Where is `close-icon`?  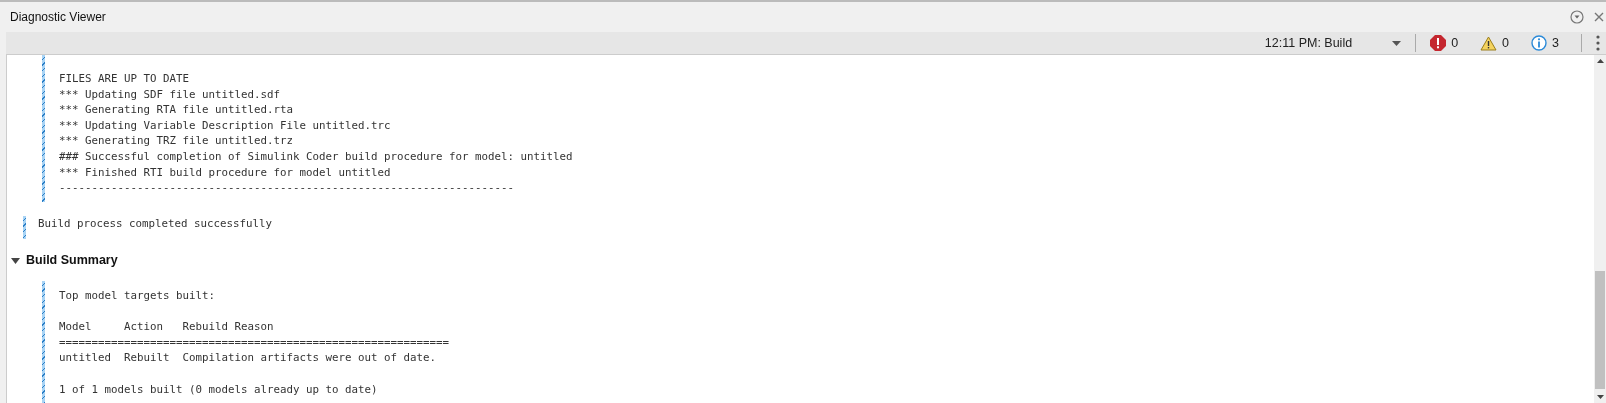
close-icon is located at coordinates (1599, 17).